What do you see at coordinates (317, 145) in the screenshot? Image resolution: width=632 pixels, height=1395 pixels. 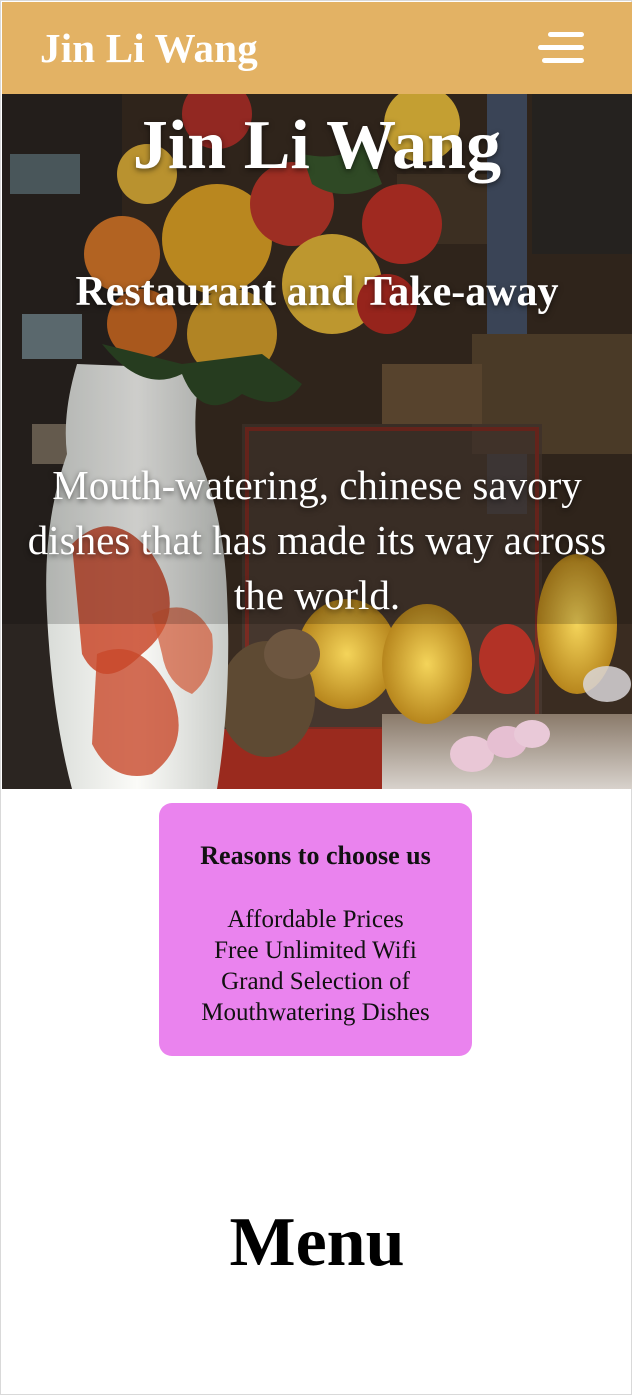 I see `hero-title: Jin Li Wang` at bounding box center [317, 145].